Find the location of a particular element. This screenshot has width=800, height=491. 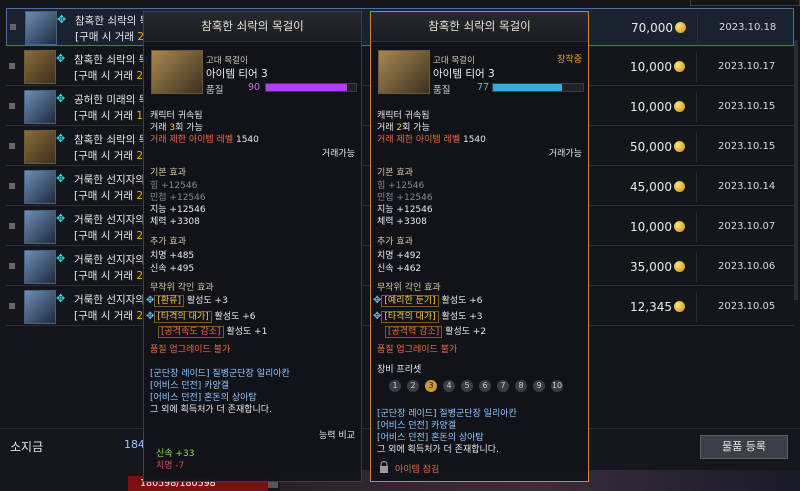

lock-icon is located at coordinates (384, 467).